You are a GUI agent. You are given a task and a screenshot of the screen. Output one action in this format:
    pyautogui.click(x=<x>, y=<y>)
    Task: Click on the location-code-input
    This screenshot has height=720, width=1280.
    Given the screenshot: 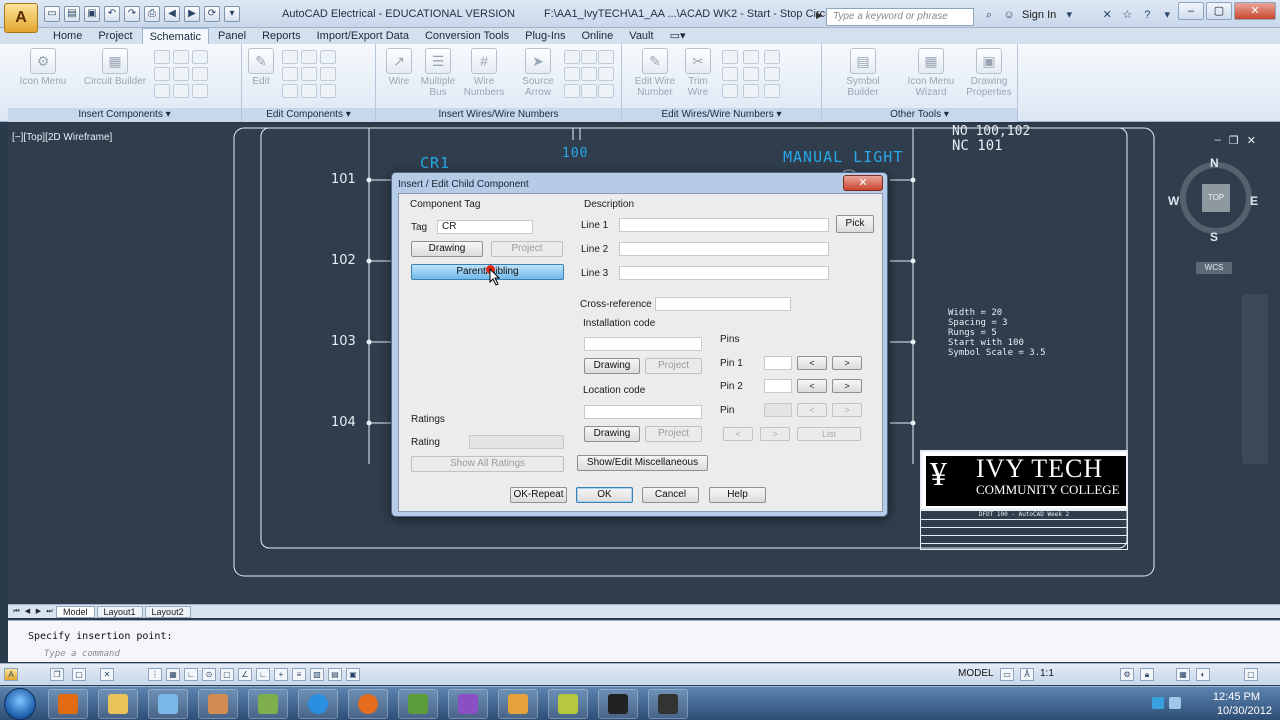 What is the action you would take?
    pyautogui.click(x=643, y=412)
    